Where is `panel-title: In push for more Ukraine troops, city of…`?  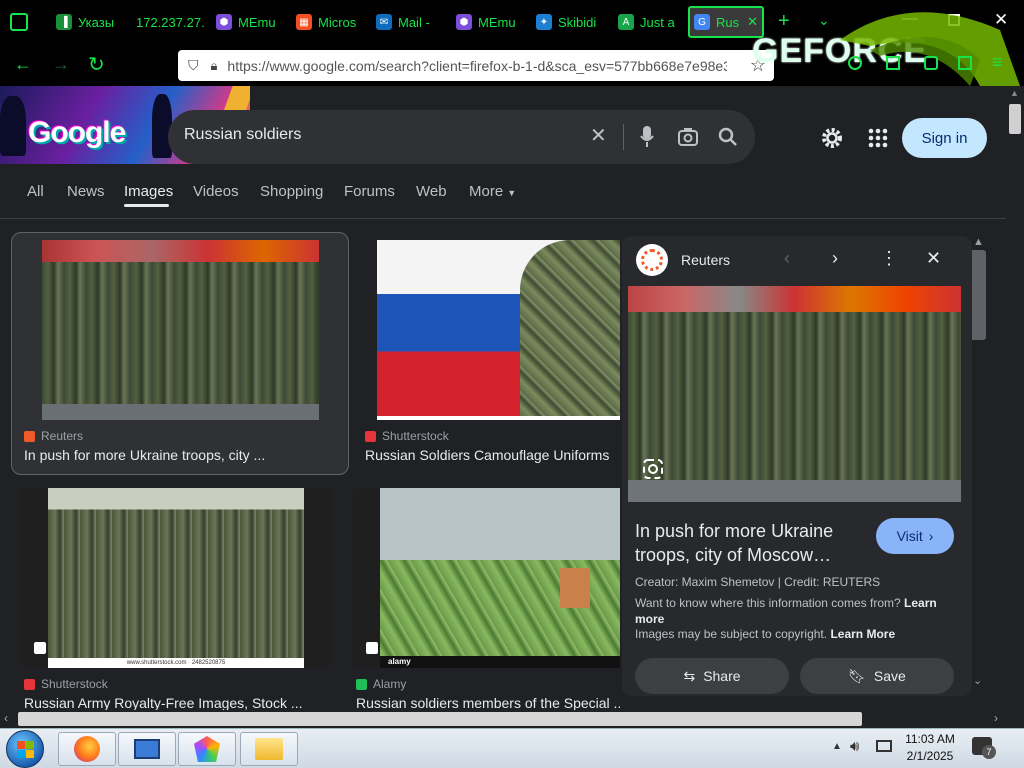
panel-title: In push for more Ukraine troops, city of… is located at coordinates (747, 543).